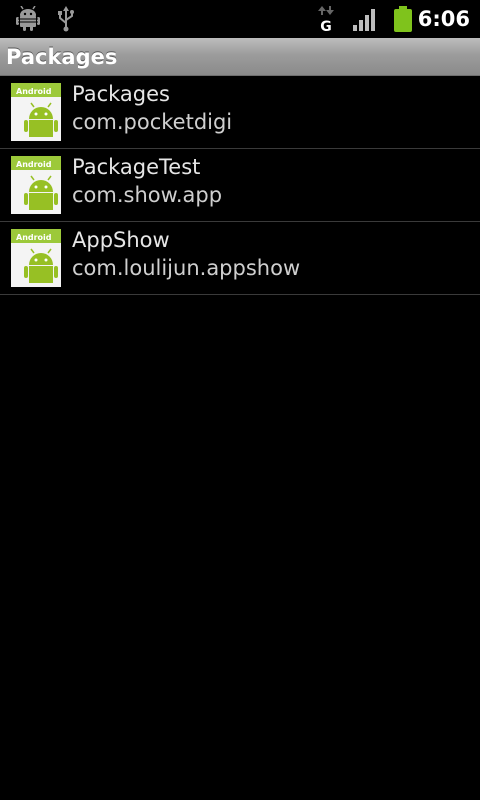  I want to click on list-item: Android AppShow com.loulijun.appshow, so click(240, 258).